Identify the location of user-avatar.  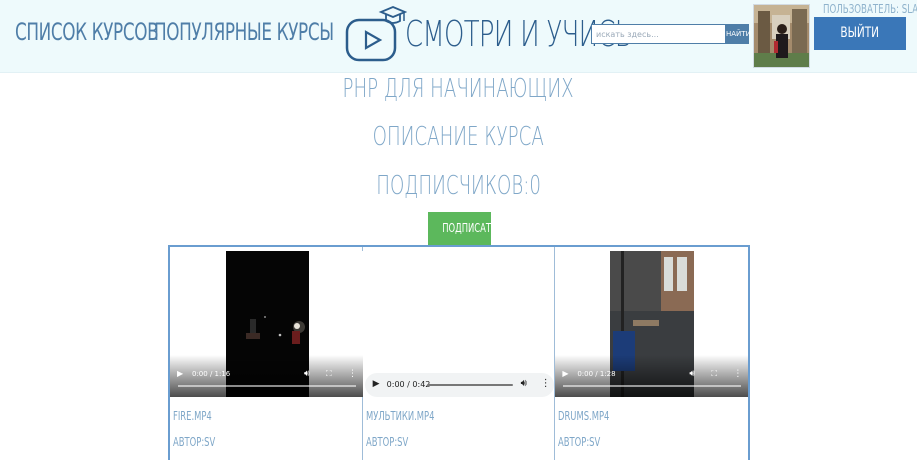
(781, 36).